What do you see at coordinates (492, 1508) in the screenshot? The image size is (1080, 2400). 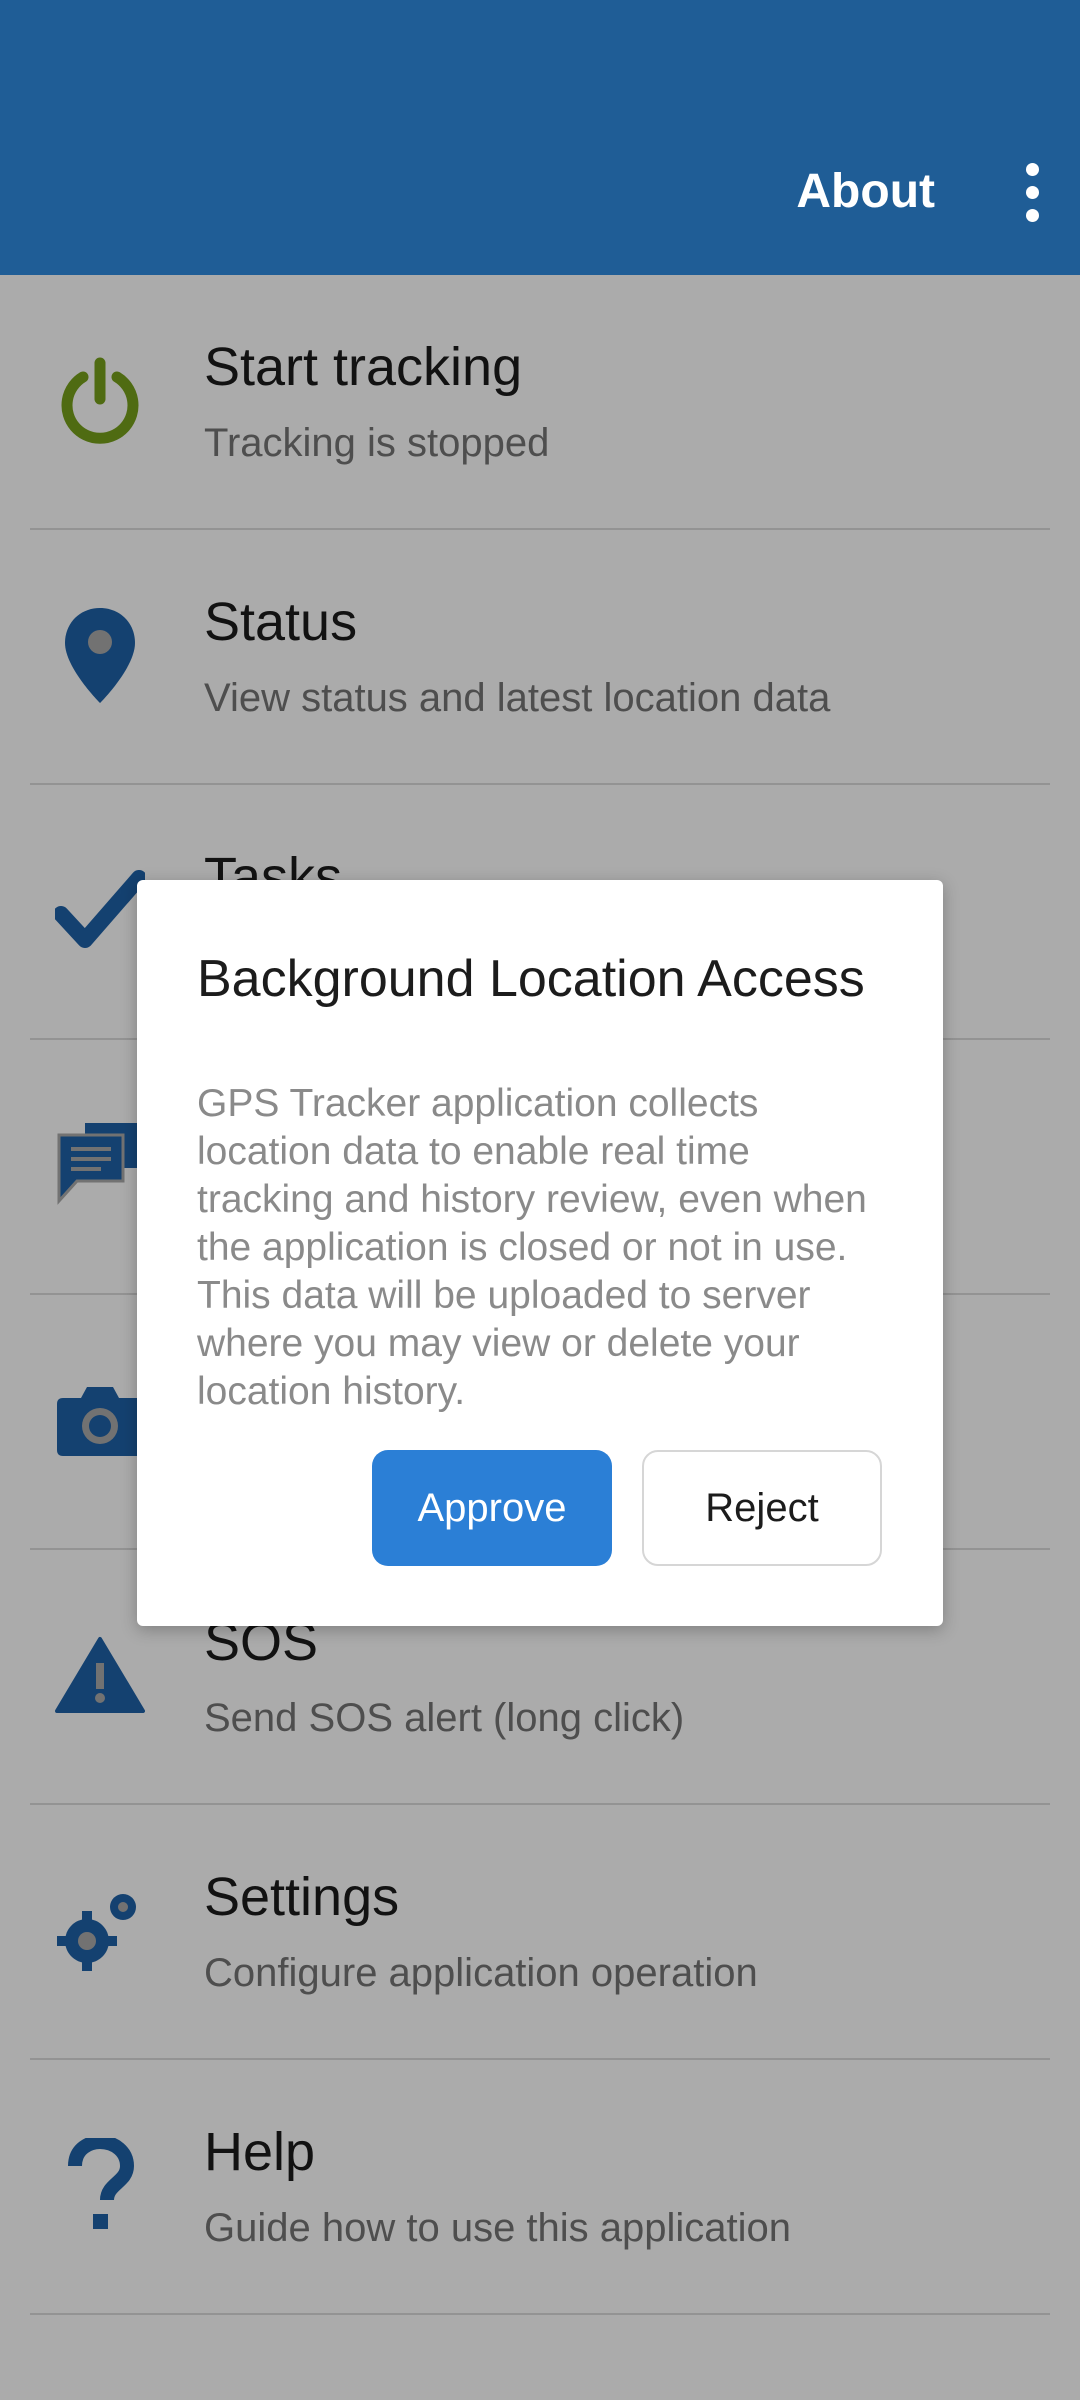 I see `approve-button: Approve` at bounding box center [492, 1508].